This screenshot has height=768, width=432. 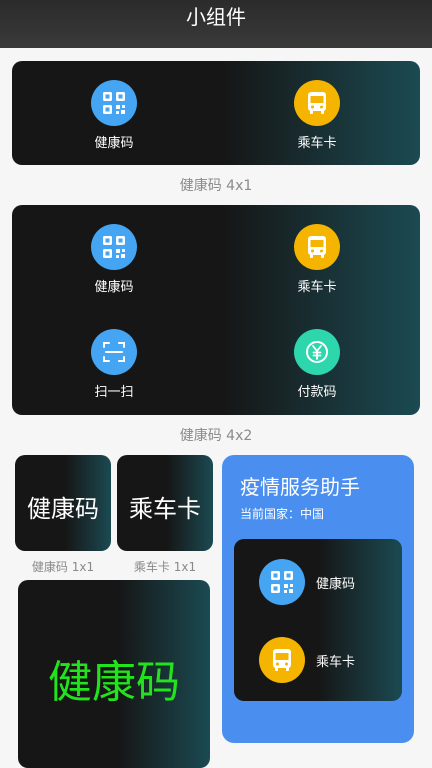 I want to click on yuan-icon, so click(x=317, y=352).